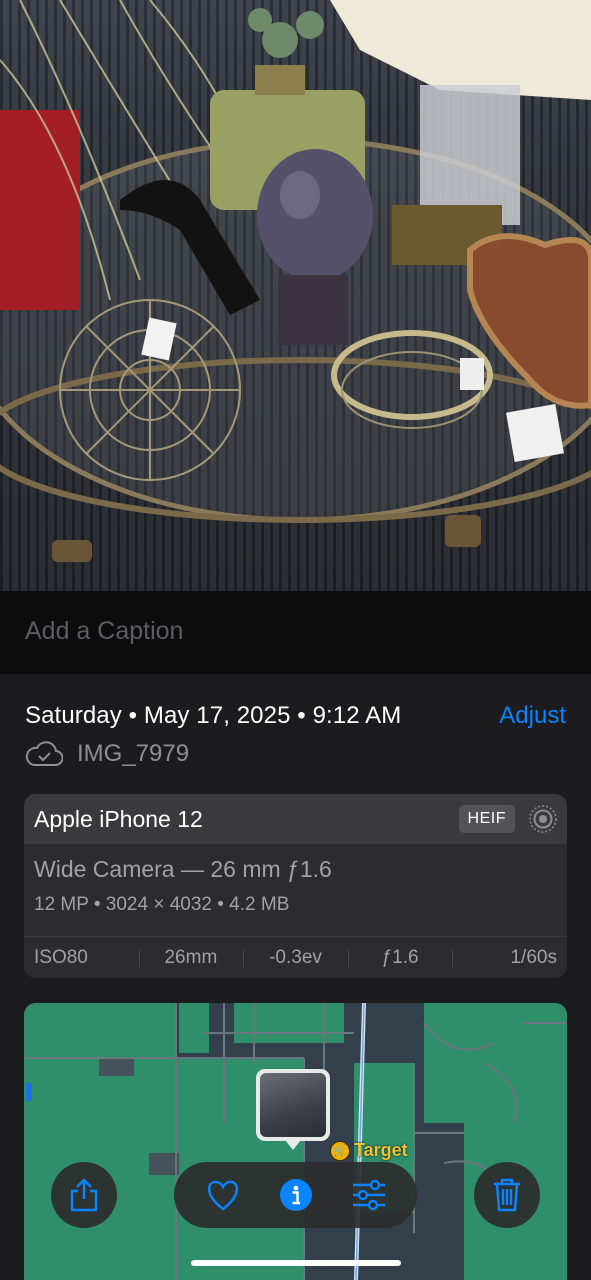 The image size is (591, 1280). What do you see at coordinates (509, 958) in the screenshot?
I see `exif-shutter-speed: 1/60s` at bounding box center [509, 958].